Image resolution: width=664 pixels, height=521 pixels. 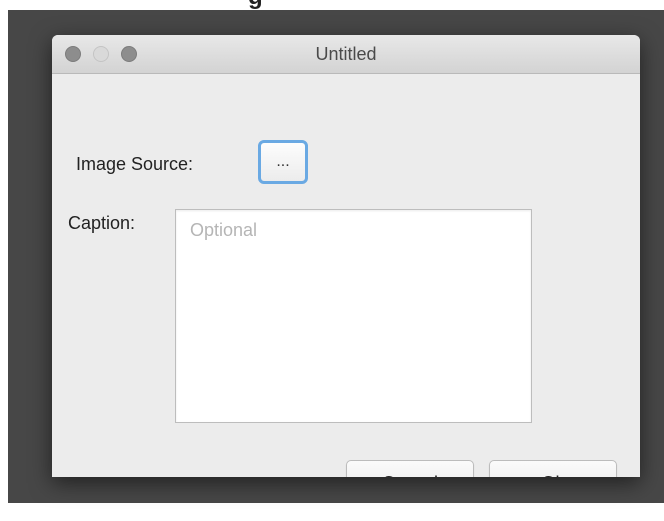 I want to click on bottom-strip, so click(x=332, y=512).